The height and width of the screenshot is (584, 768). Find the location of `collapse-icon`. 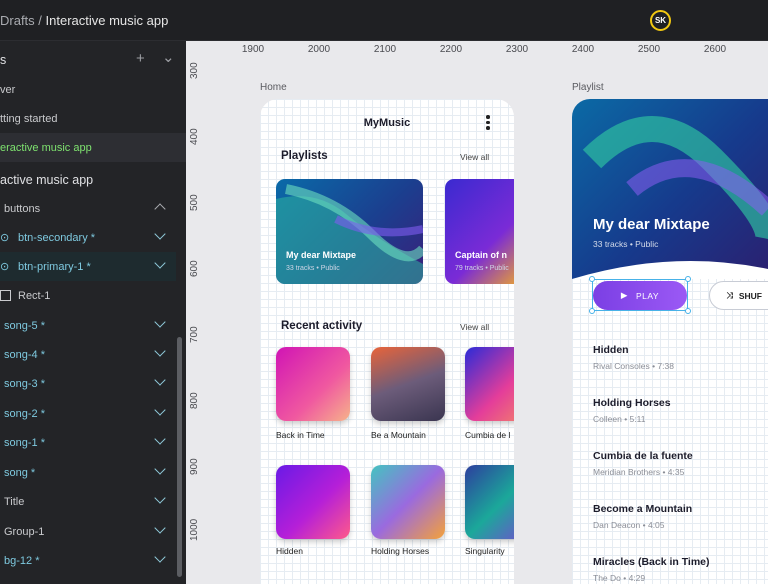

collapse-icon is located at coordinates (160, 209).